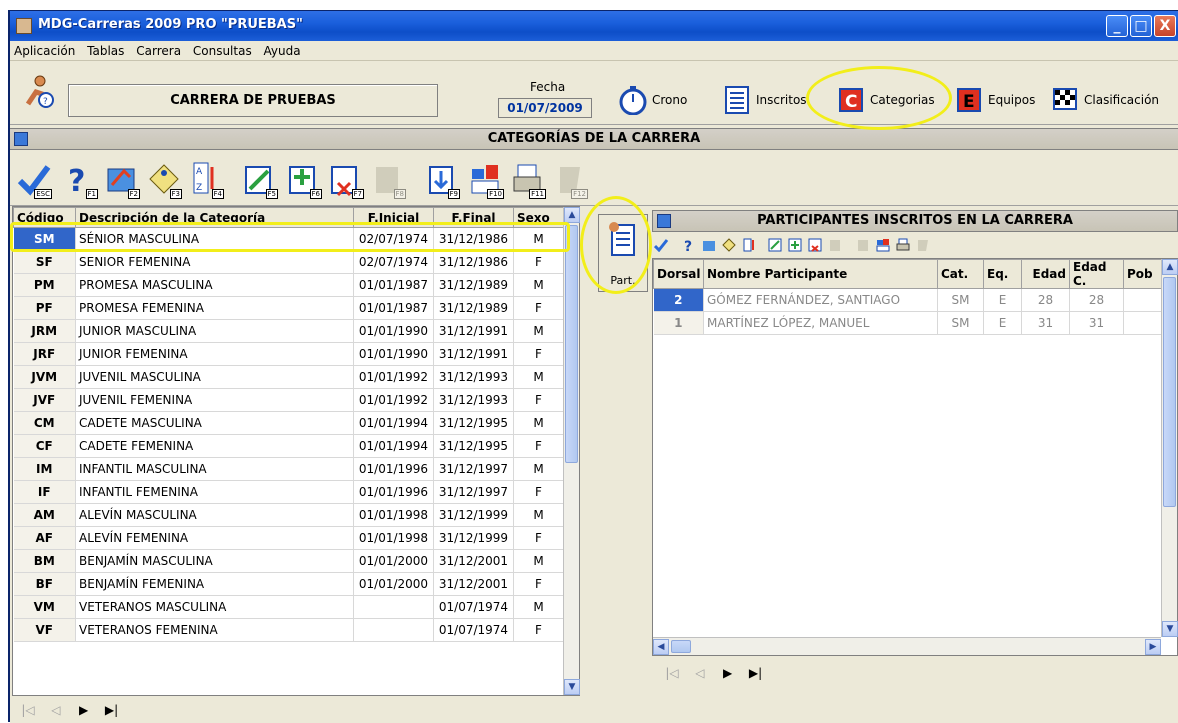 This screenshot has height=723, width=1178. What do you see at coordinates (486, 180) in the screenshot?
I see `report-f10-button: F10` at bounding box center [486, 180].